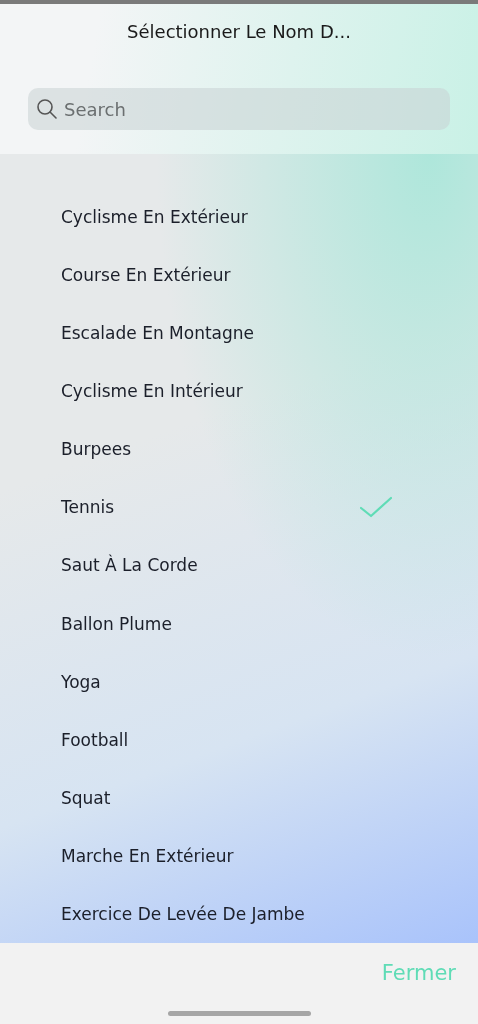 This screenshot has height=1024, width=478. What do you see at coordinates (47, 109) in the screenshot?
I see `search-icon` at bounding box center [47, 109].